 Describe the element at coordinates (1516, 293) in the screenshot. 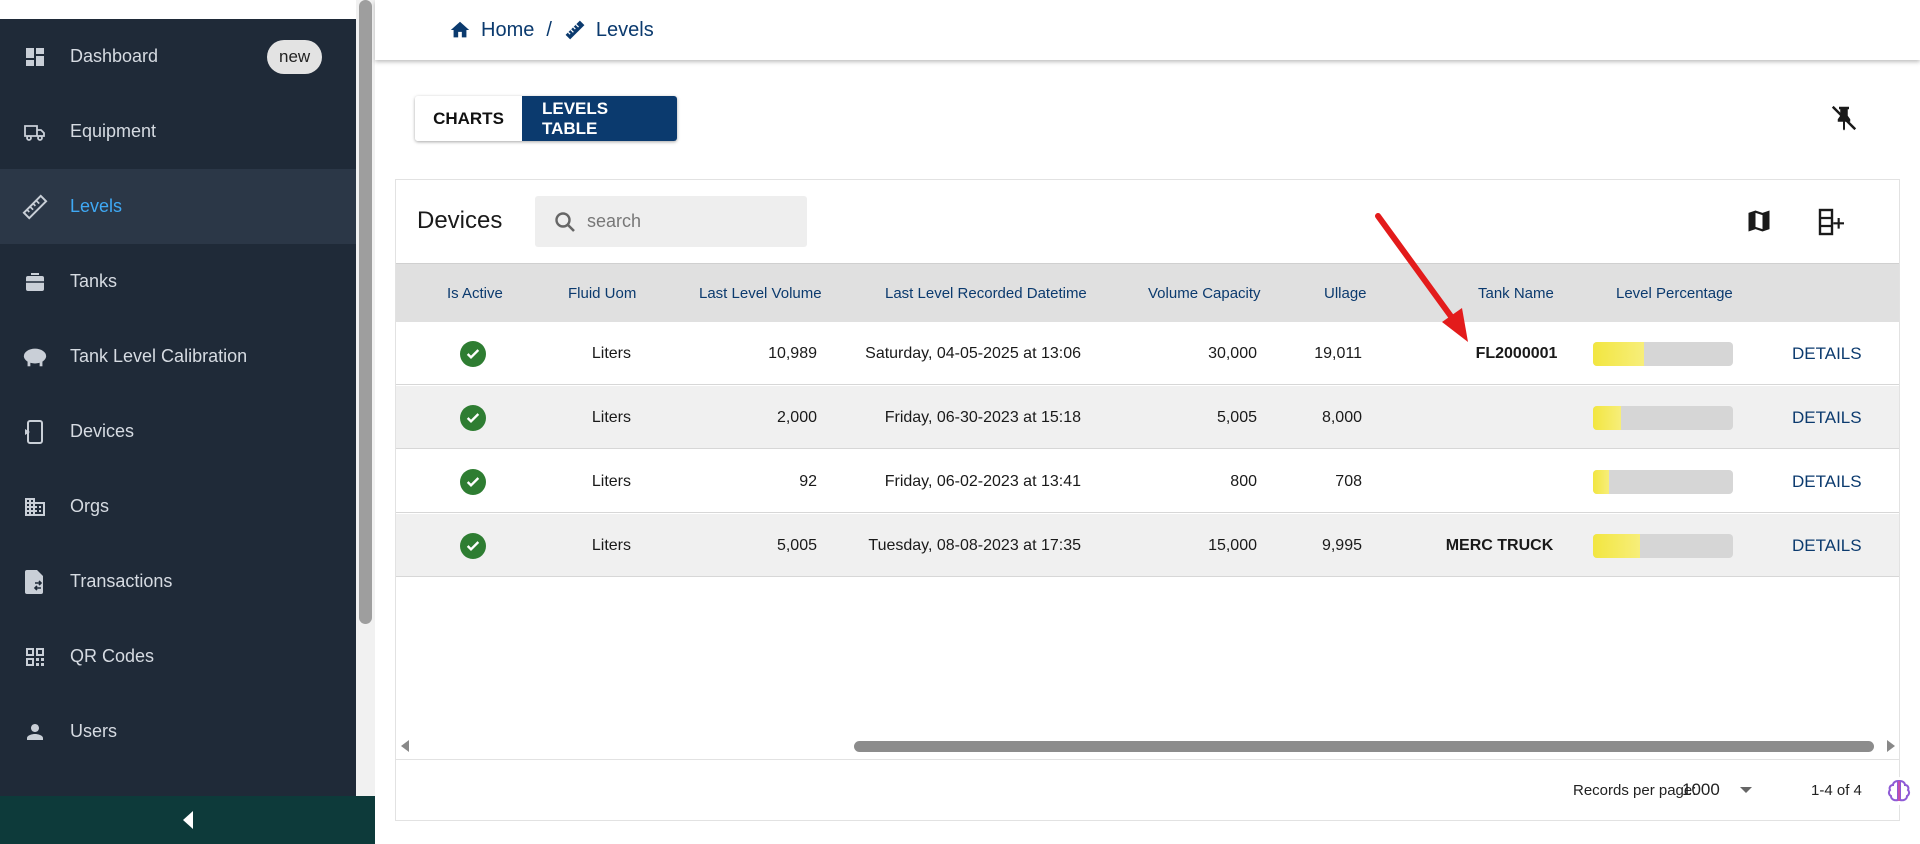

I see `column-header-tank-name: Tank Name` at that location.